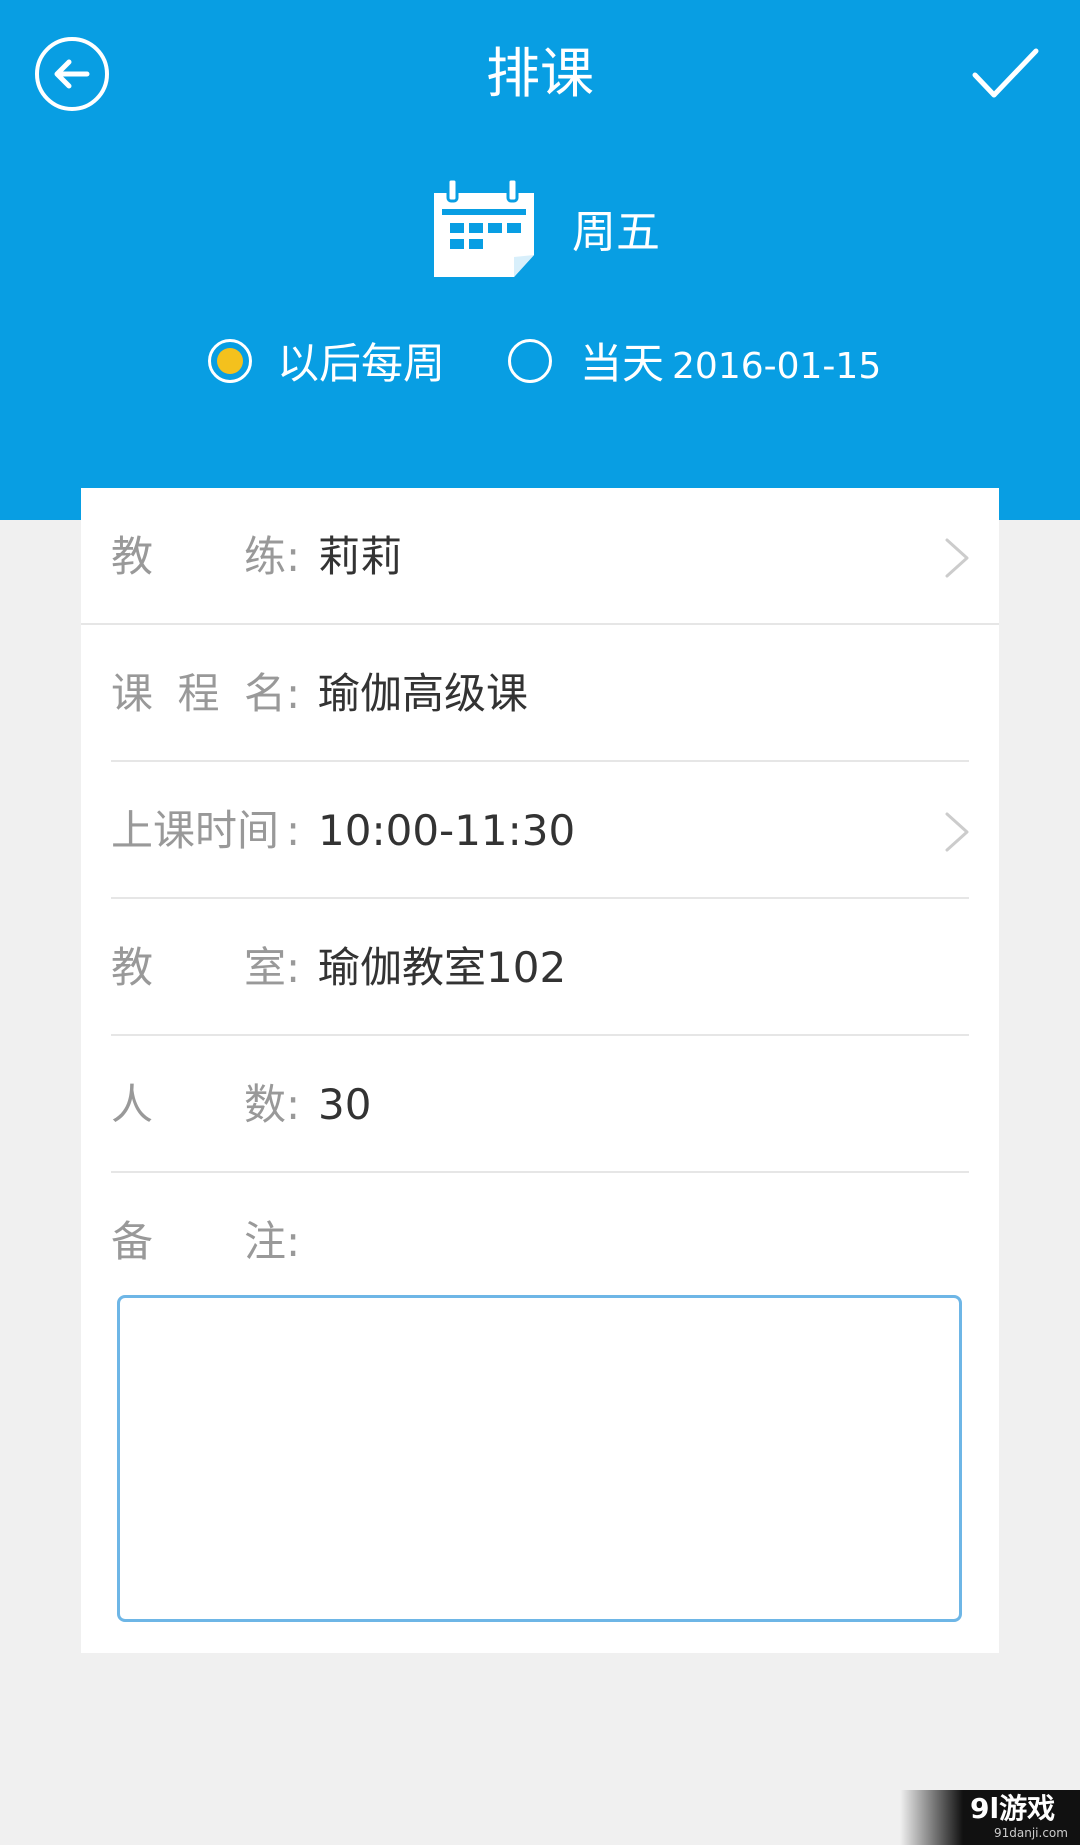  I want to click on radio-today-text: 当天, so click(622, 363).